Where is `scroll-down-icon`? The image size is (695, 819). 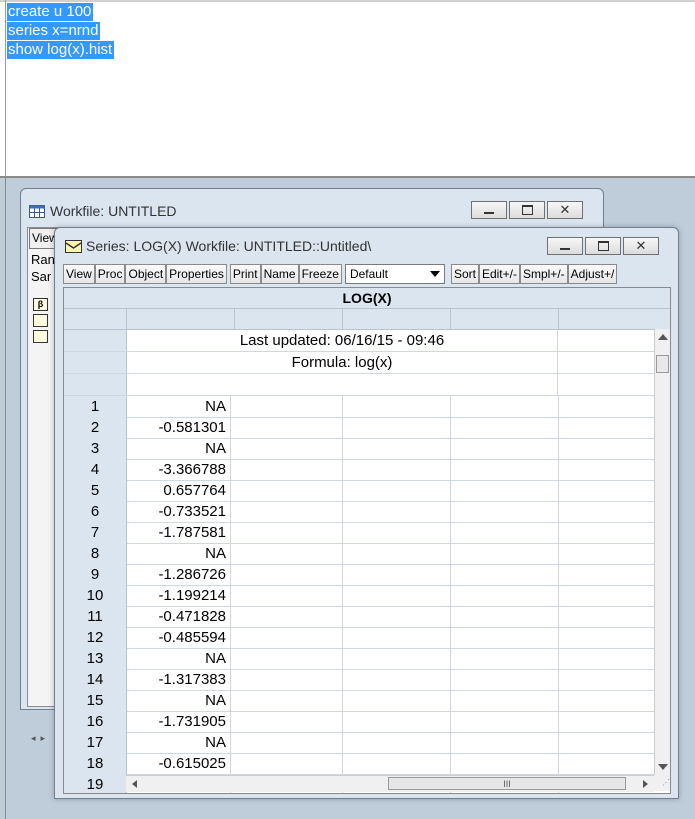 scroll-down-icon is located at coordinates (663, 767).